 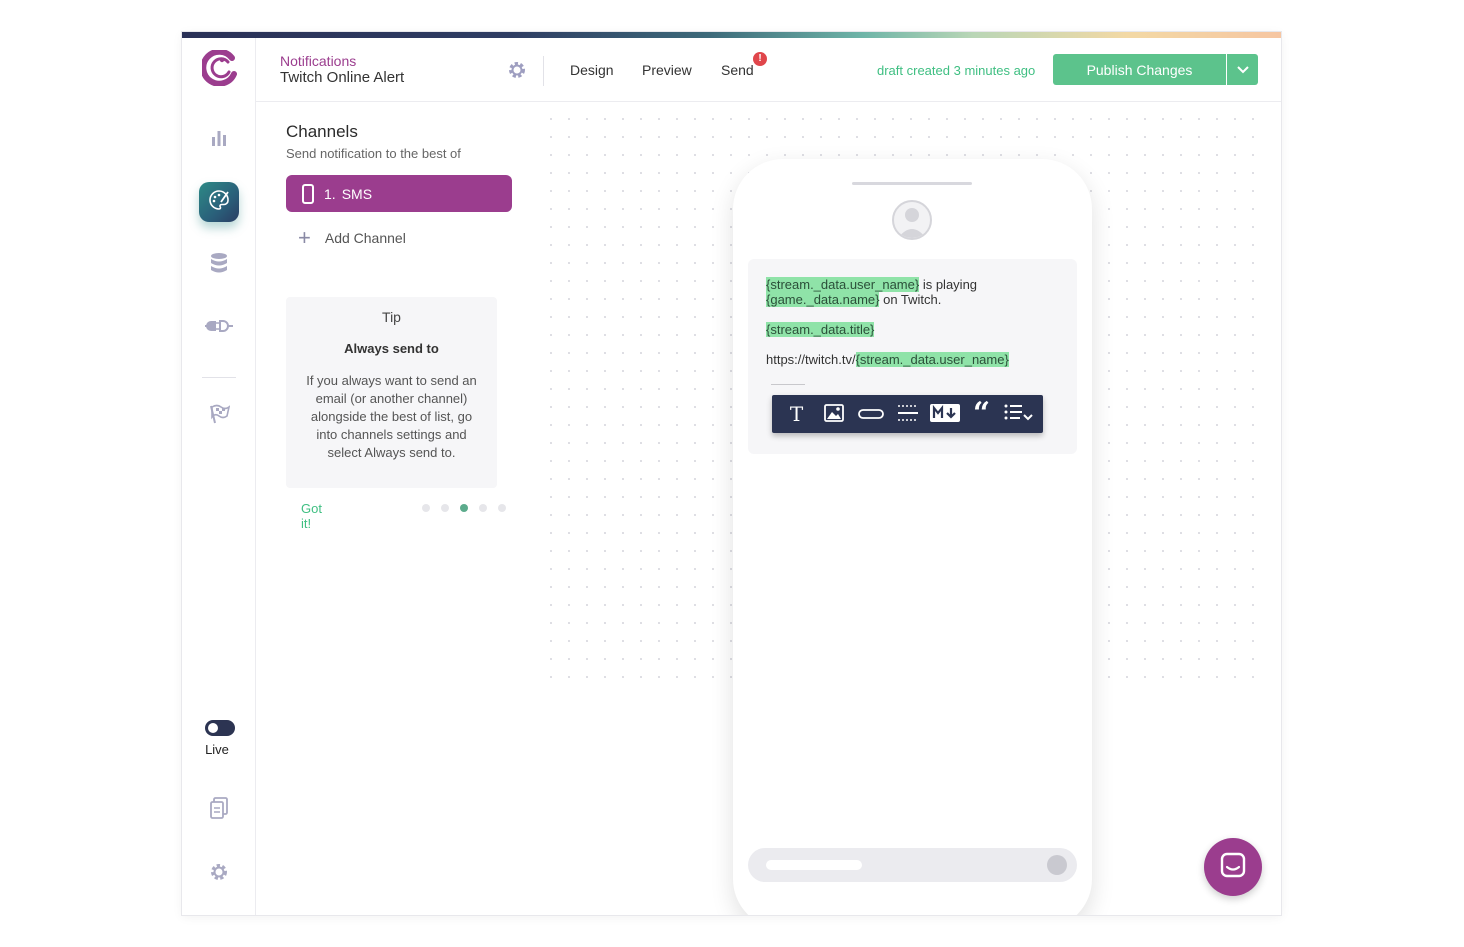 I want to click on channel-item-sms: 1. SMS, so click(x=399, y=193).